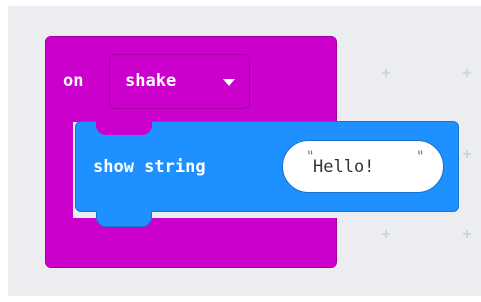 Image resolution: width=481 pixels, height=302 pixels. Describe the element at coordinates (124, 219) in the screenshot. I see `block-notch-bottom` at that location.